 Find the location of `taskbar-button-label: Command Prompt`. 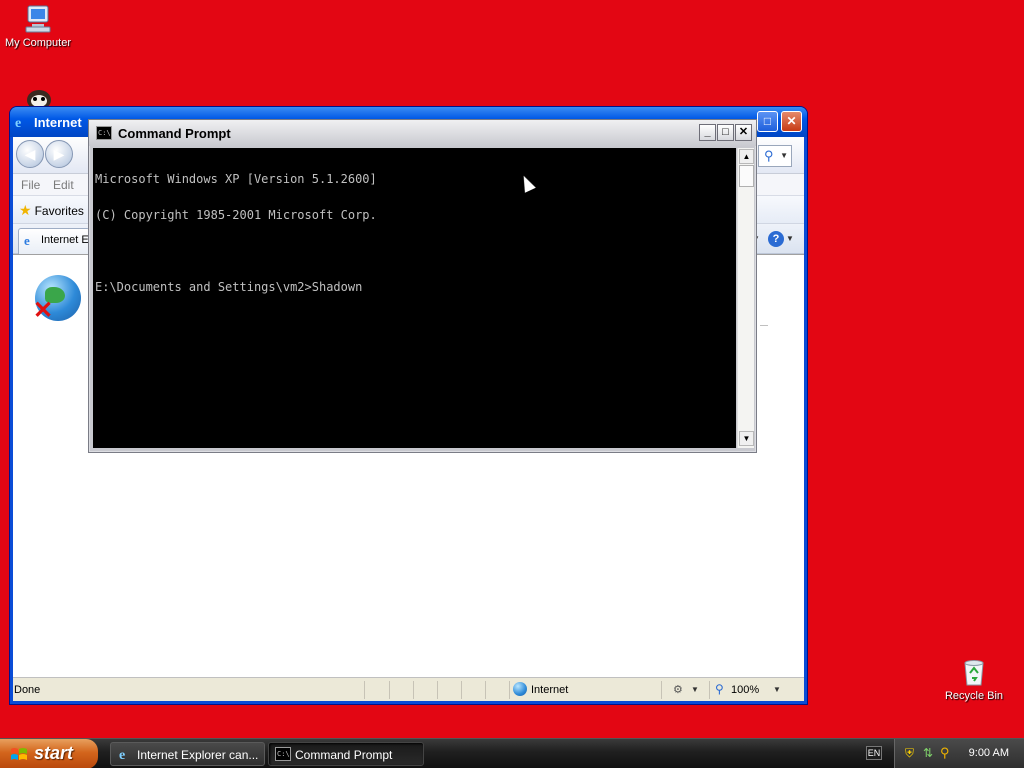

taskbar-button-label: Command Prompt is located at coordinates (344, 755).